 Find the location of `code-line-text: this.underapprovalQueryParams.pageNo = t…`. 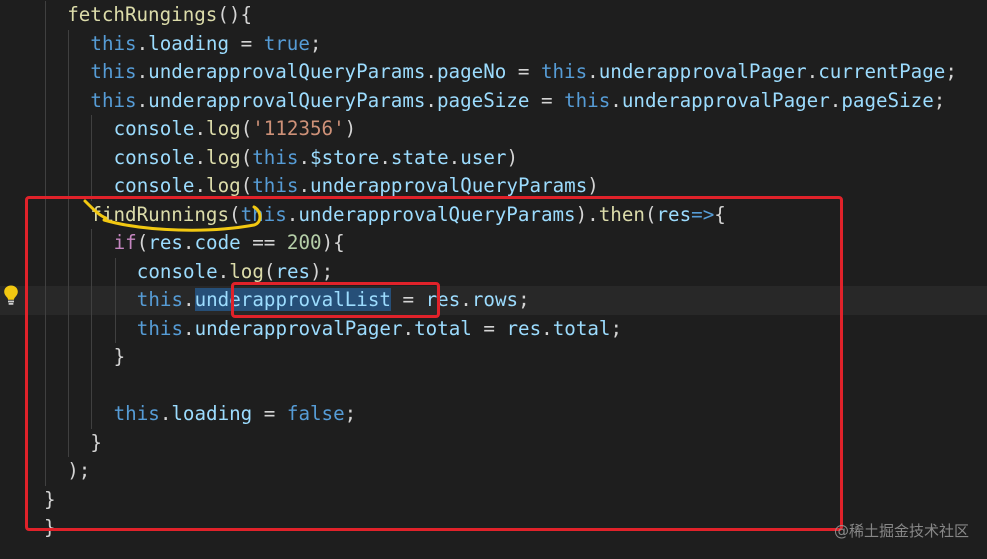

code-line-text: this.underapprovalQueryParams.pageNo = t… is located at coordinates (523, 72).